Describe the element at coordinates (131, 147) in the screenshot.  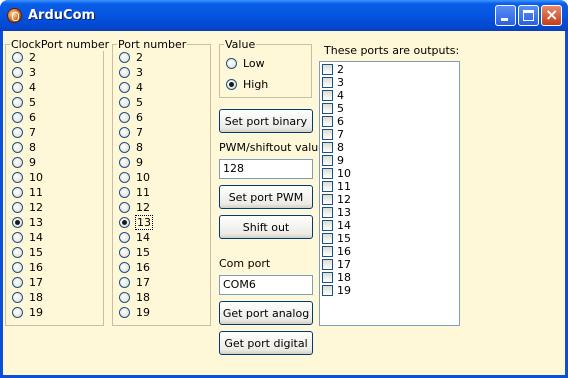
I see `port-radio-8: 8` at that location.